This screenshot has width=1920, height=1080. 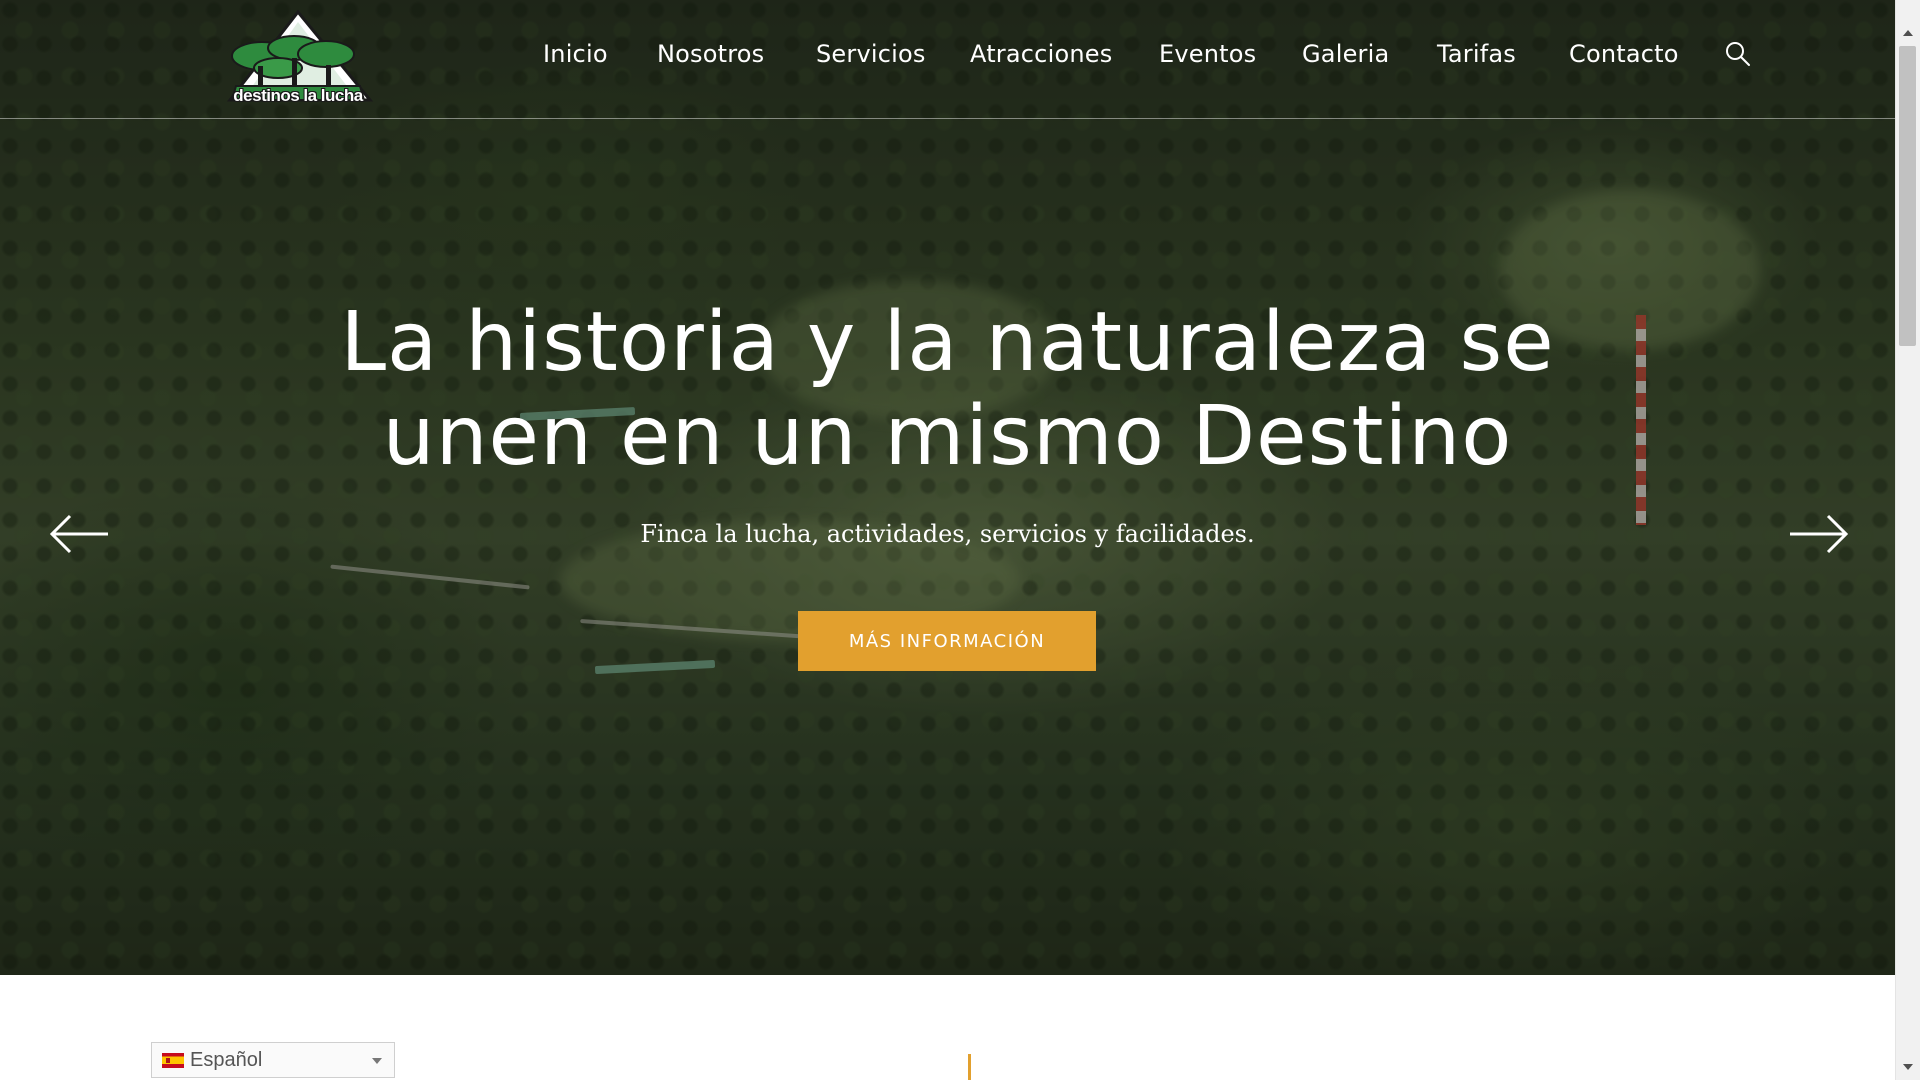 I want to click on search-icon, so click(x=1738, y=54).